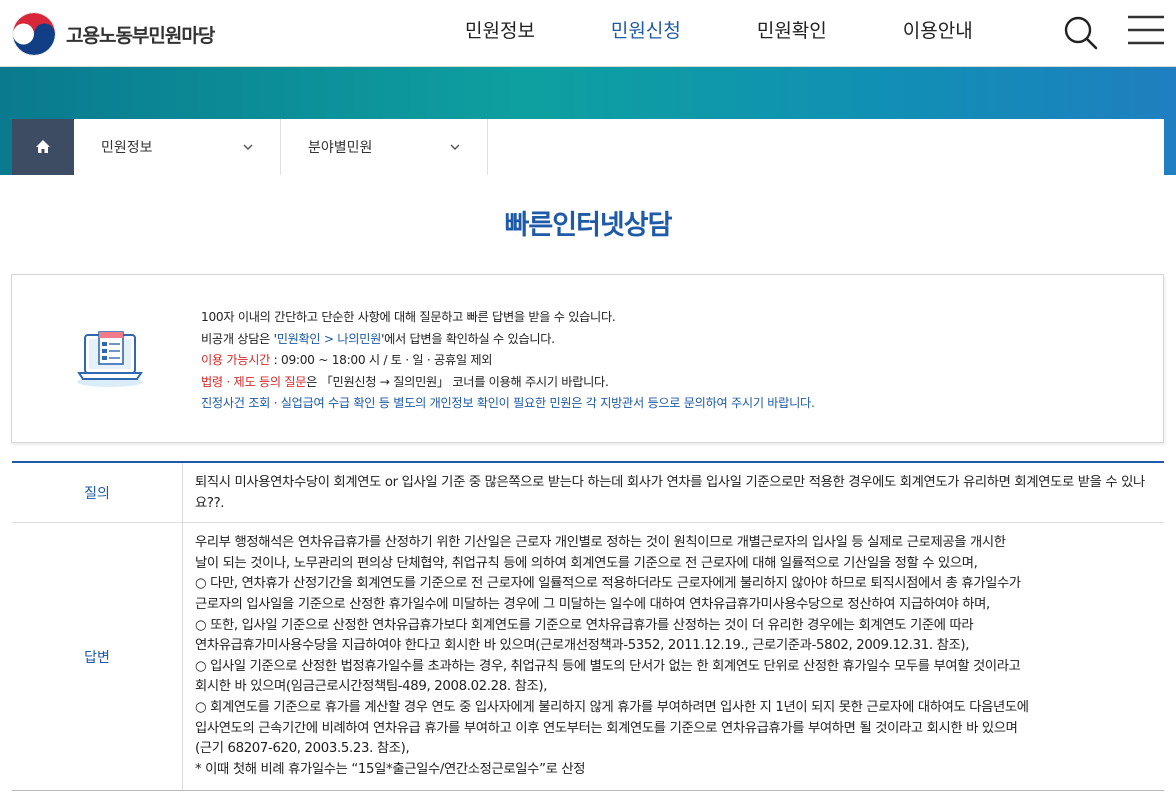 The width and height of the screenshot is (1176, 793). What do you see at coordinates (384, 147) in the screenshot?
I see `breadcrumb-dropdown-field-complaint: 분야별민원` at bounding box center [384, 147].